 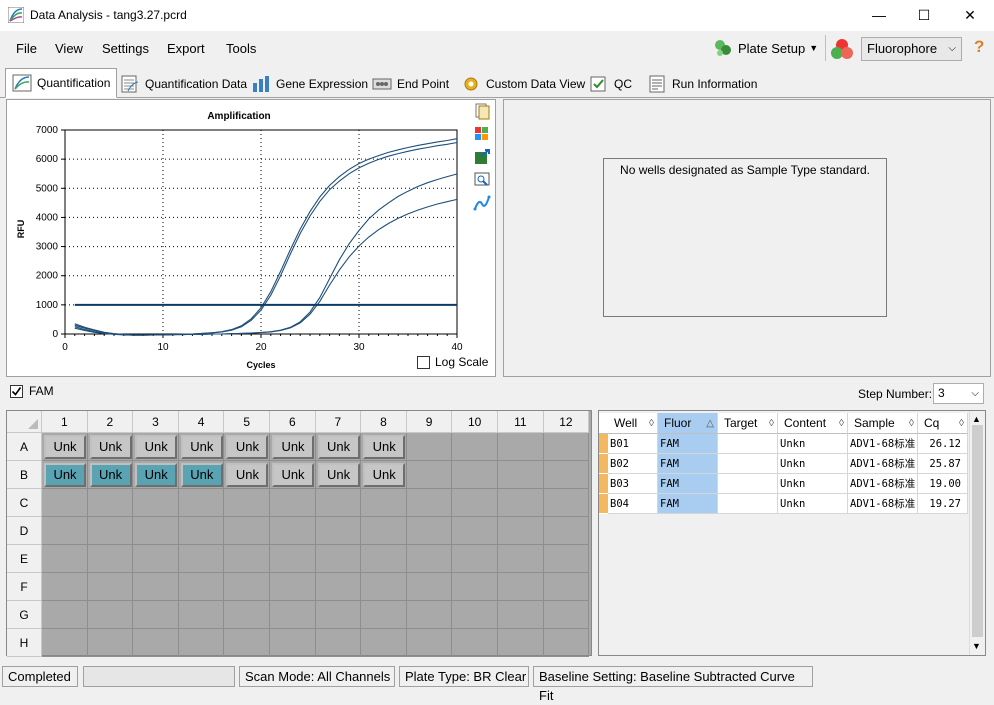 I want to click on plate-column-header: 6, so click(x=293, y=422).